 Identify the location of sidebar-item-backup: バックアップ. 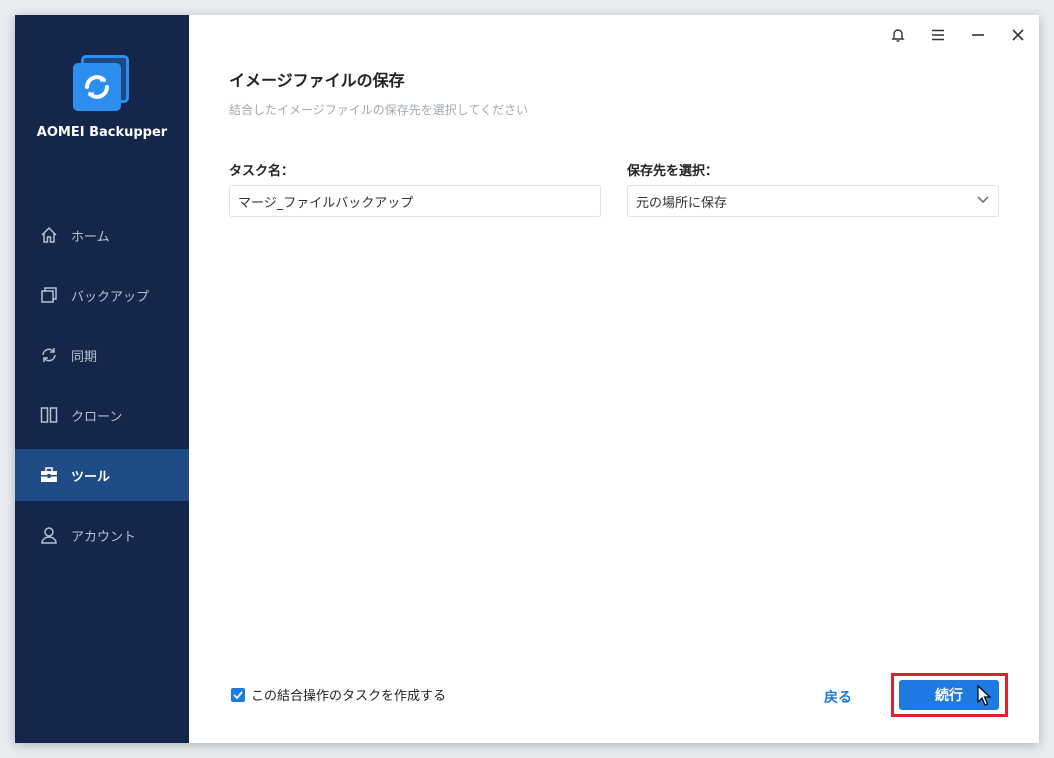
(102, 295).